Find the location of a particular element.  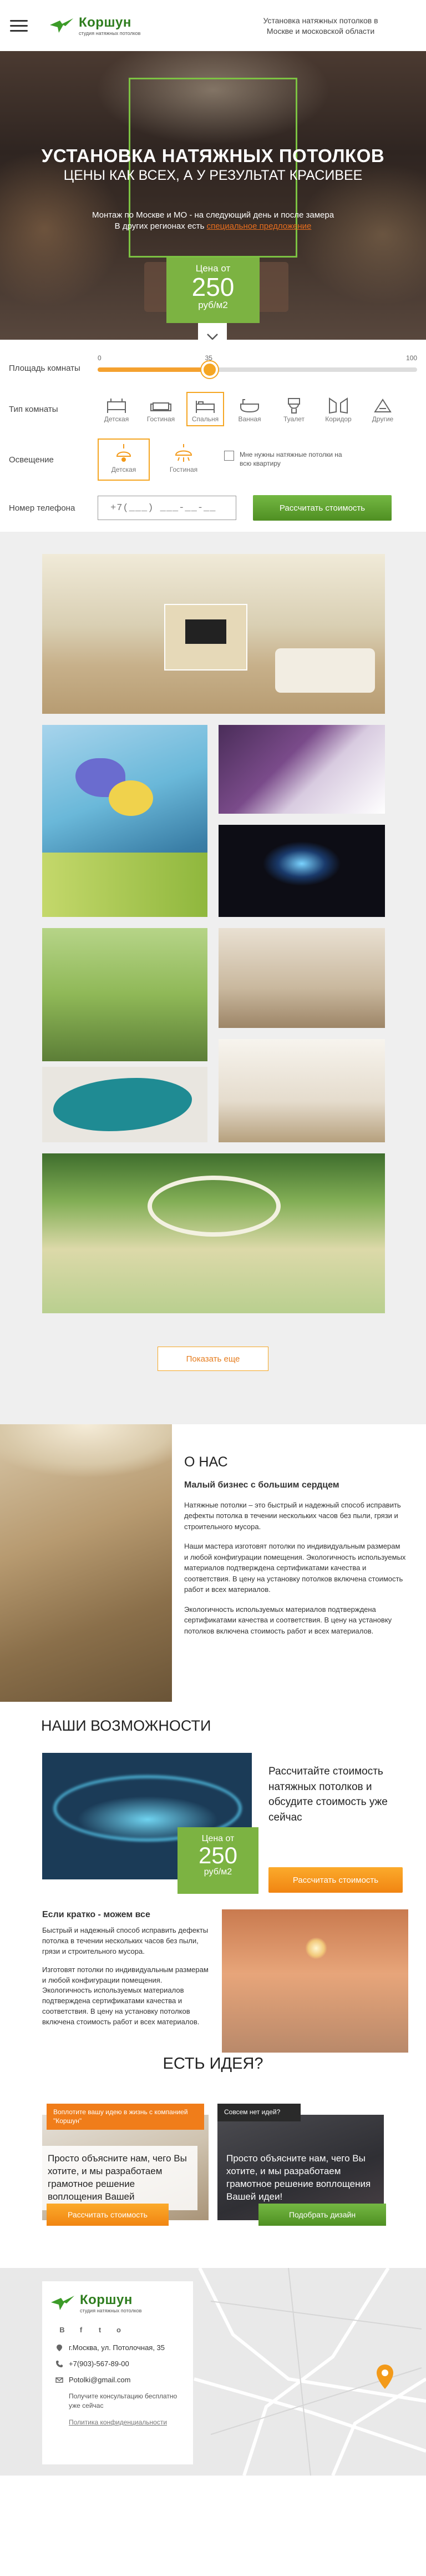

gallery-photo-spot-lights is located at coordinates (302, 978).